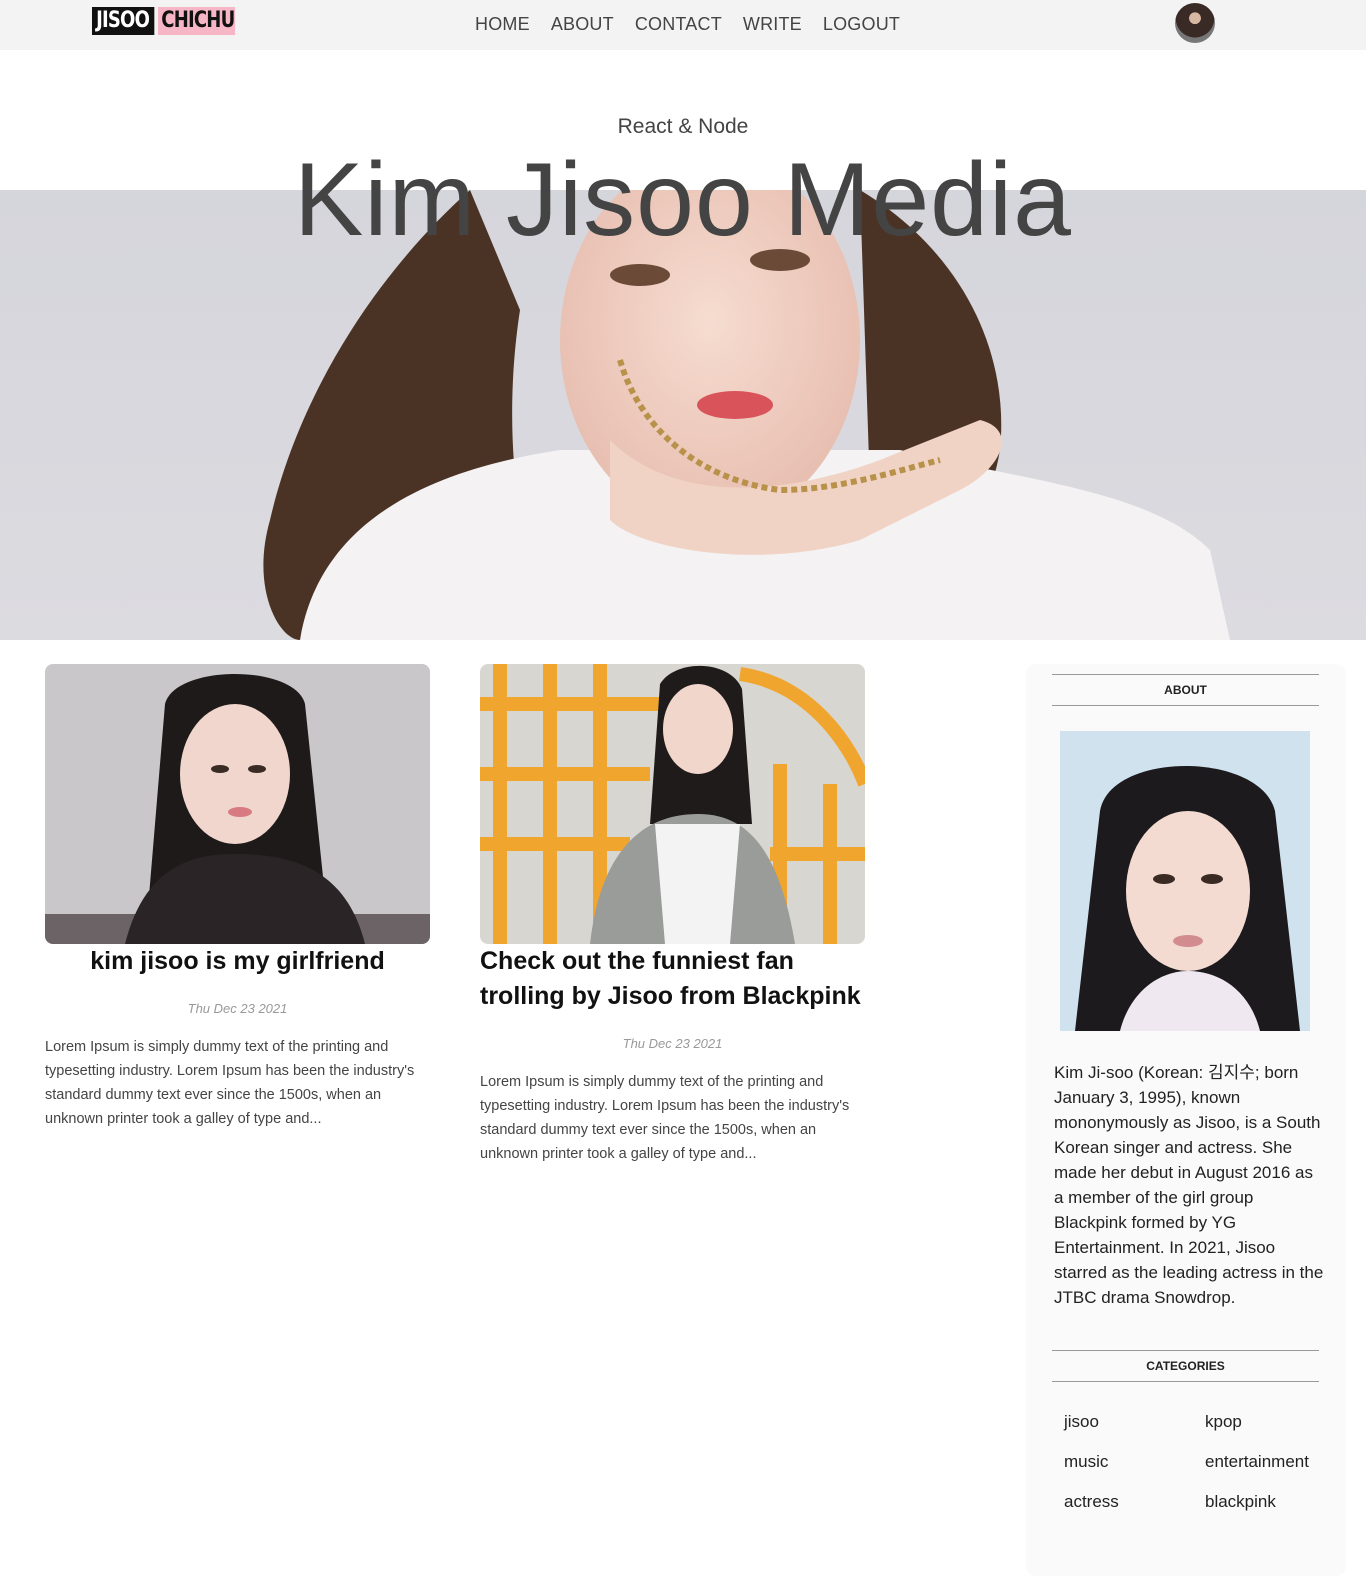 The width and height of the screenshot is (1366, 1593). I want to click on about-photo, so click(1185, 881).